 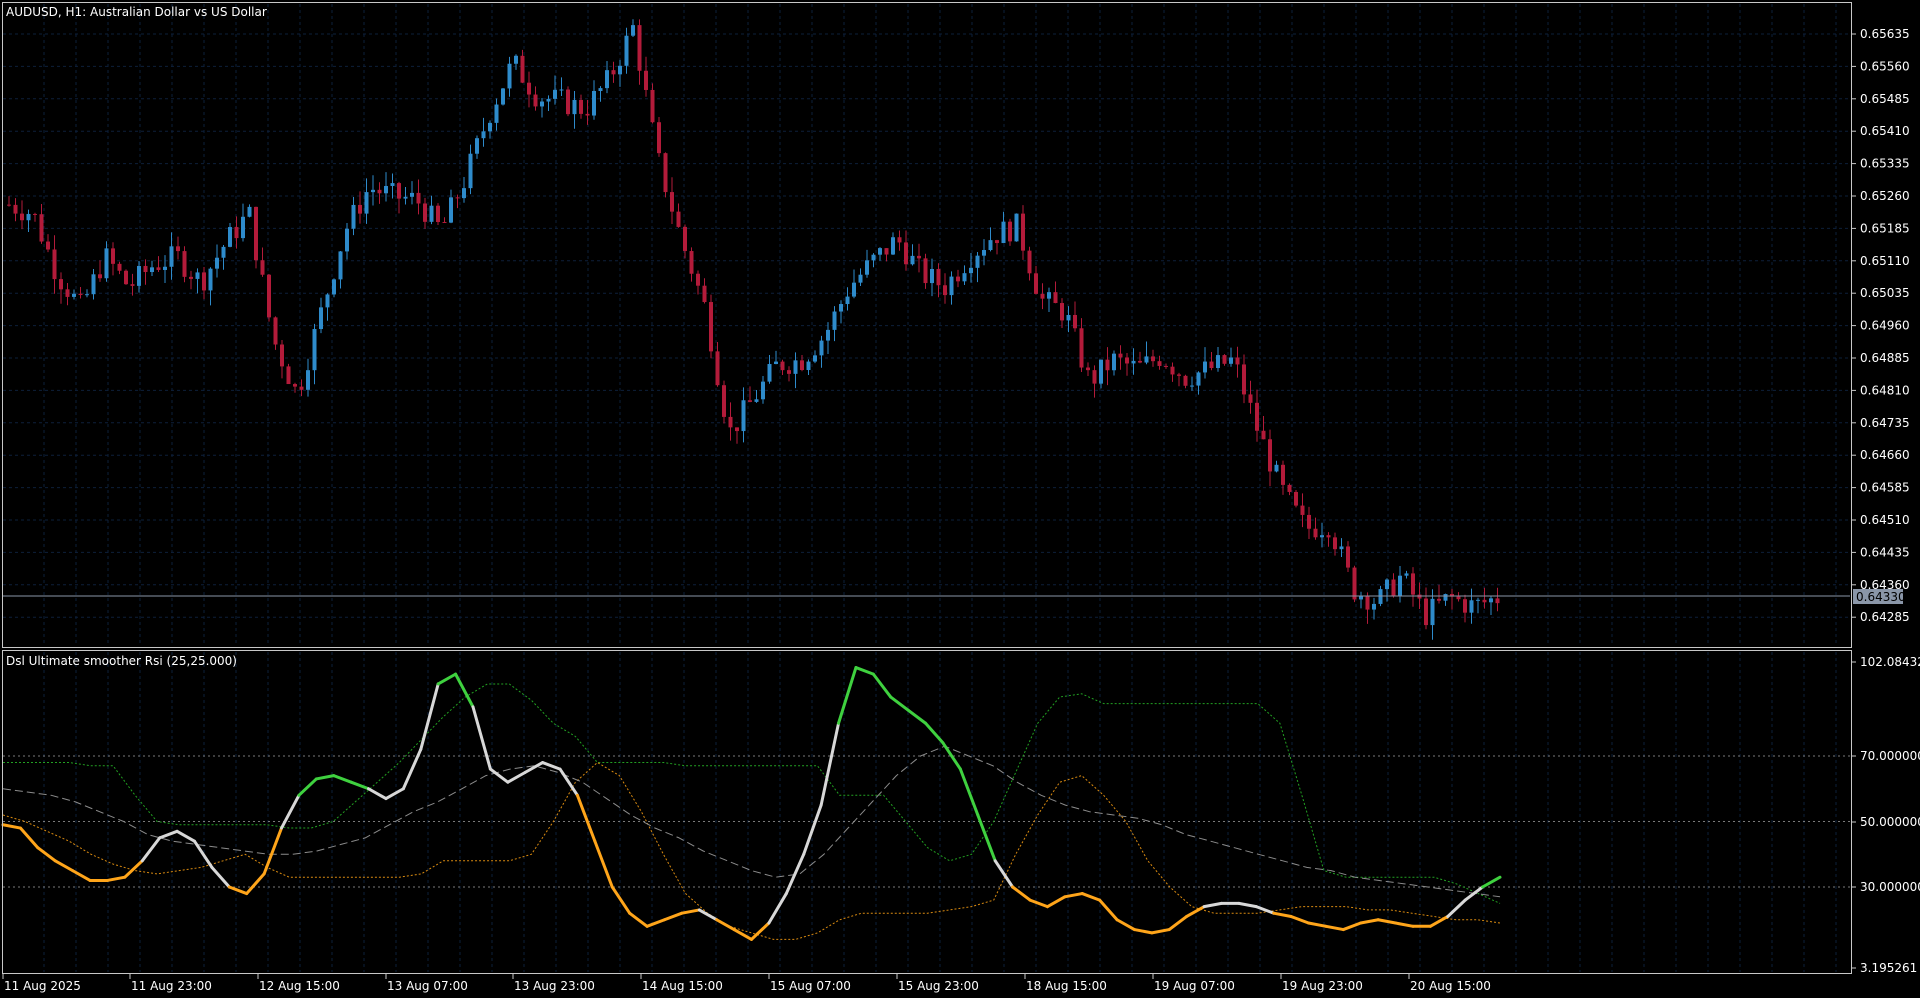 What do you see at coordinates (1890, 756) in the screenshot?
I see `indicator-tick-label: 70.000000` at bounding box center [1890, 756].